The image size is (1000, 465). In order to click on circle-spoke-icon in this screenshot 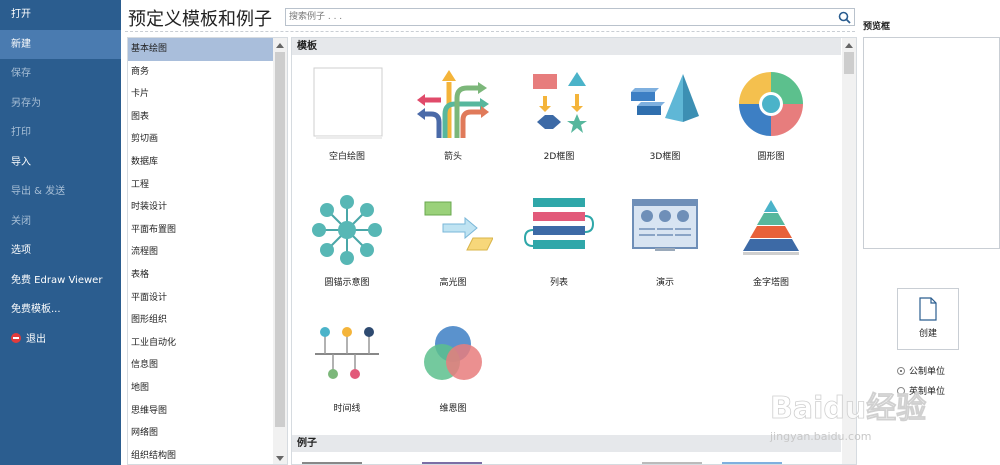, I will do `click(347, 230)`.